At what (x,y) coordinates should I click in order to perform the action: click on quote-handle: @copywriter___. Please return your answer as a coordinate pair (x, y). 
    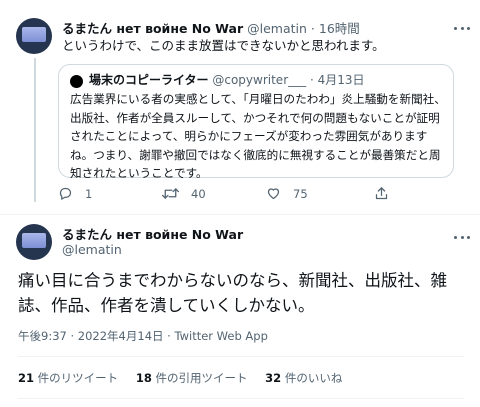
    Looking at the image, I should click on (259, 80).